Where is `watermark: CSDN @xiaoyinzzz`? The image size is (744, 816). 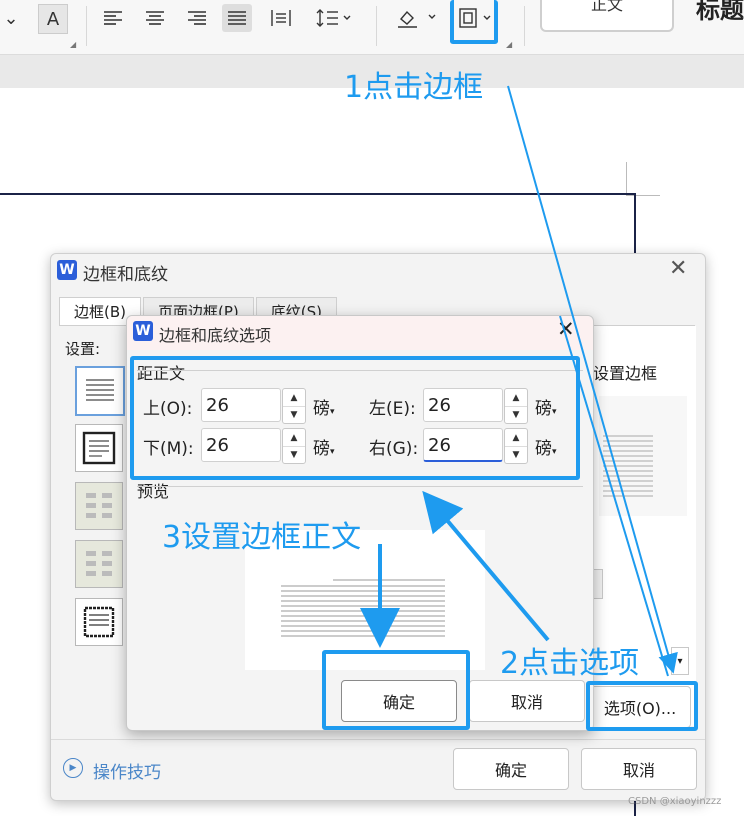 watermark: CSDN @xiaoyinzzz is located at coordinates (675, 801).